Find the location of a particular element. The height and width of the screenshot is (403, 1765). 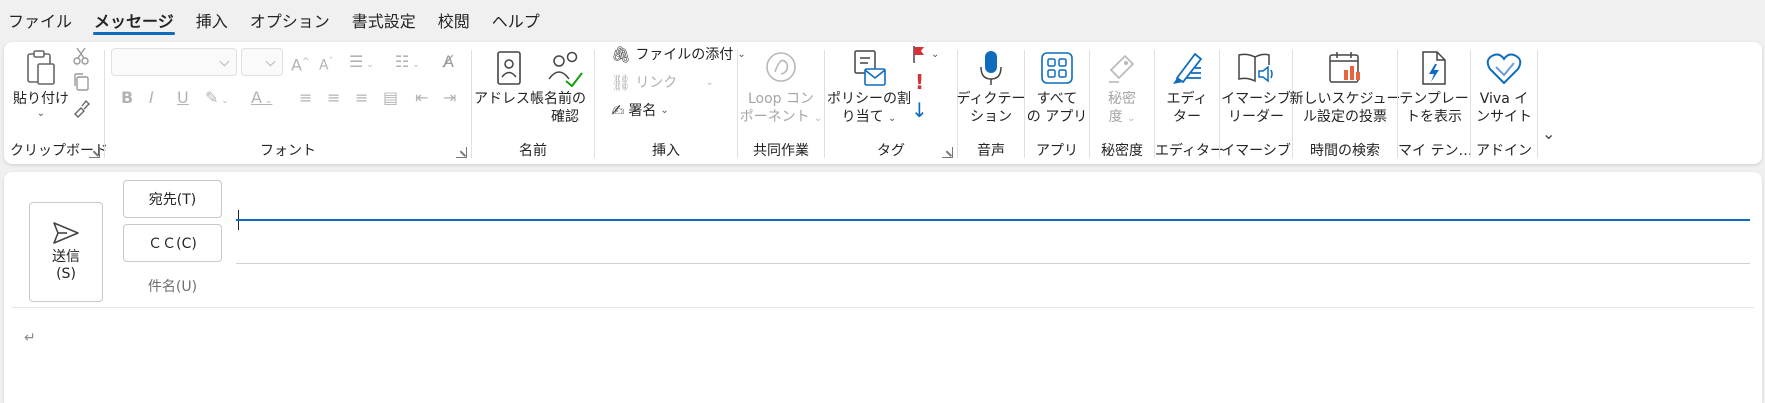

new-scheduling-poll-button: 新しいスケジュー ル設定の投票 is located at coordinates (1345, 86).